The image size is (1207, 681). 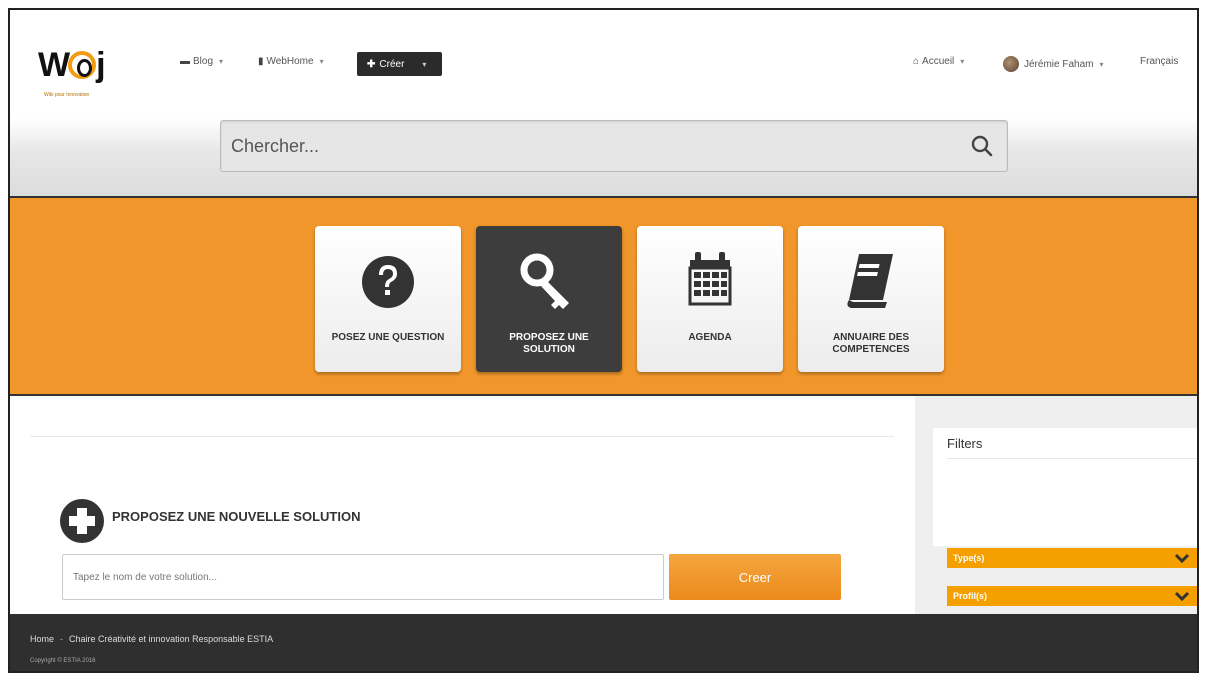 What do you see at coordinates (185, 61) in the screenshot?
I see `folder-icon: ▬` at bounding box center [185, 61].